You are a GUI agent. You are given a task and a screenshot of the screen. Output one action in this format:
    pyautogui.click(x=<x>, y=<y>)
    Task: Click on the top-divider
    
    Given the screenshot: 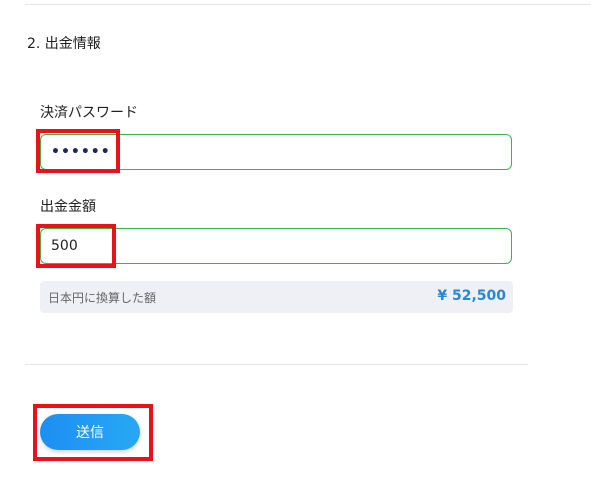 What is the action you would take?
    pyautogui.click(x=308, y=4)
    